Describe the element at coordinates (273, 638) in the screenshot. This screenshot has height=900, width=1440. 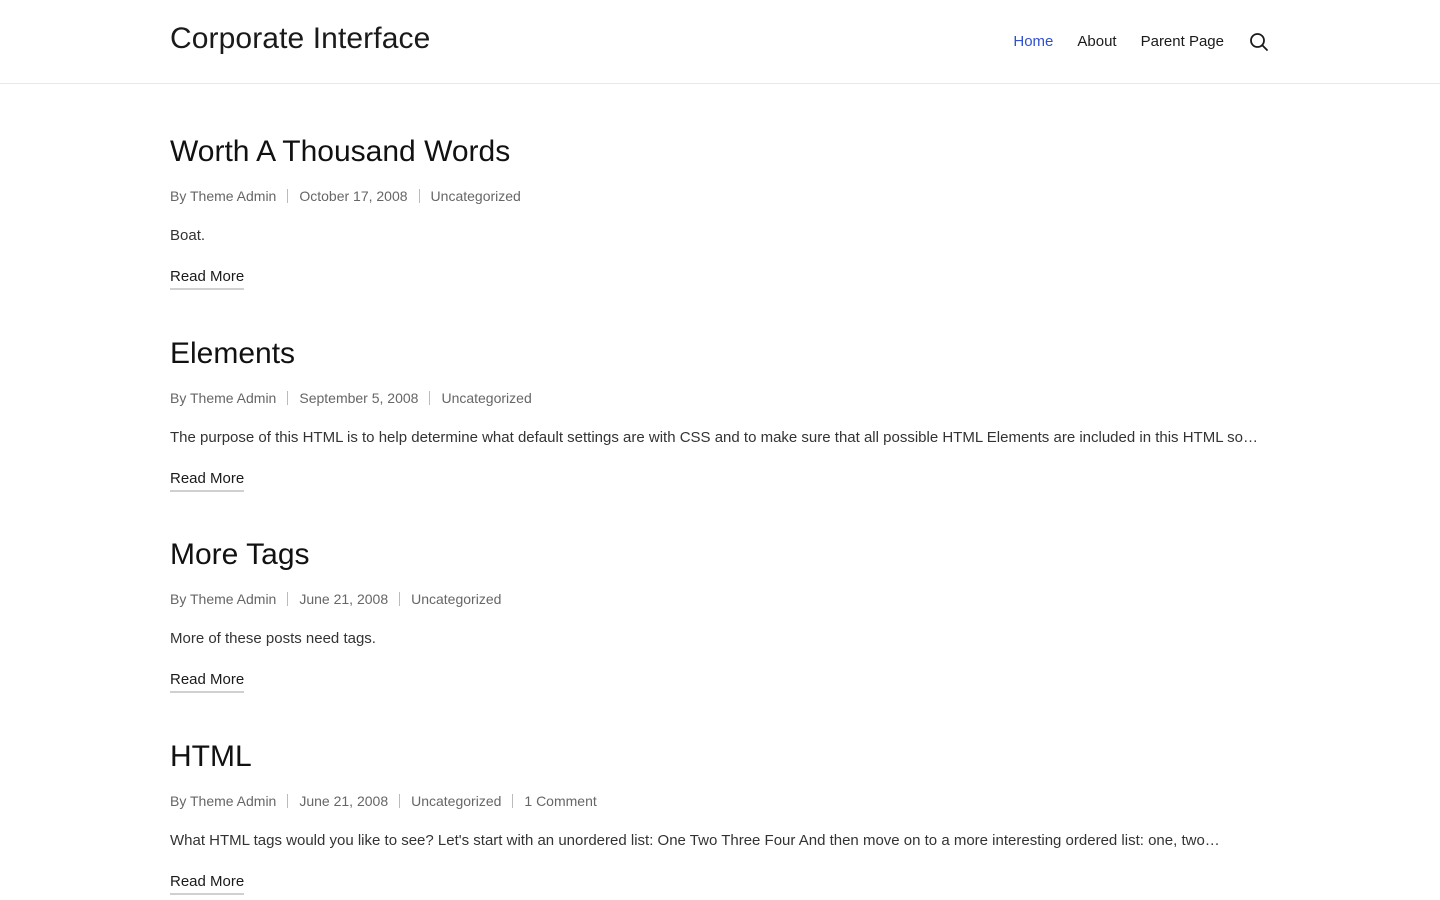
I see `post-excerpt: More of these posts need tags.` at that location.